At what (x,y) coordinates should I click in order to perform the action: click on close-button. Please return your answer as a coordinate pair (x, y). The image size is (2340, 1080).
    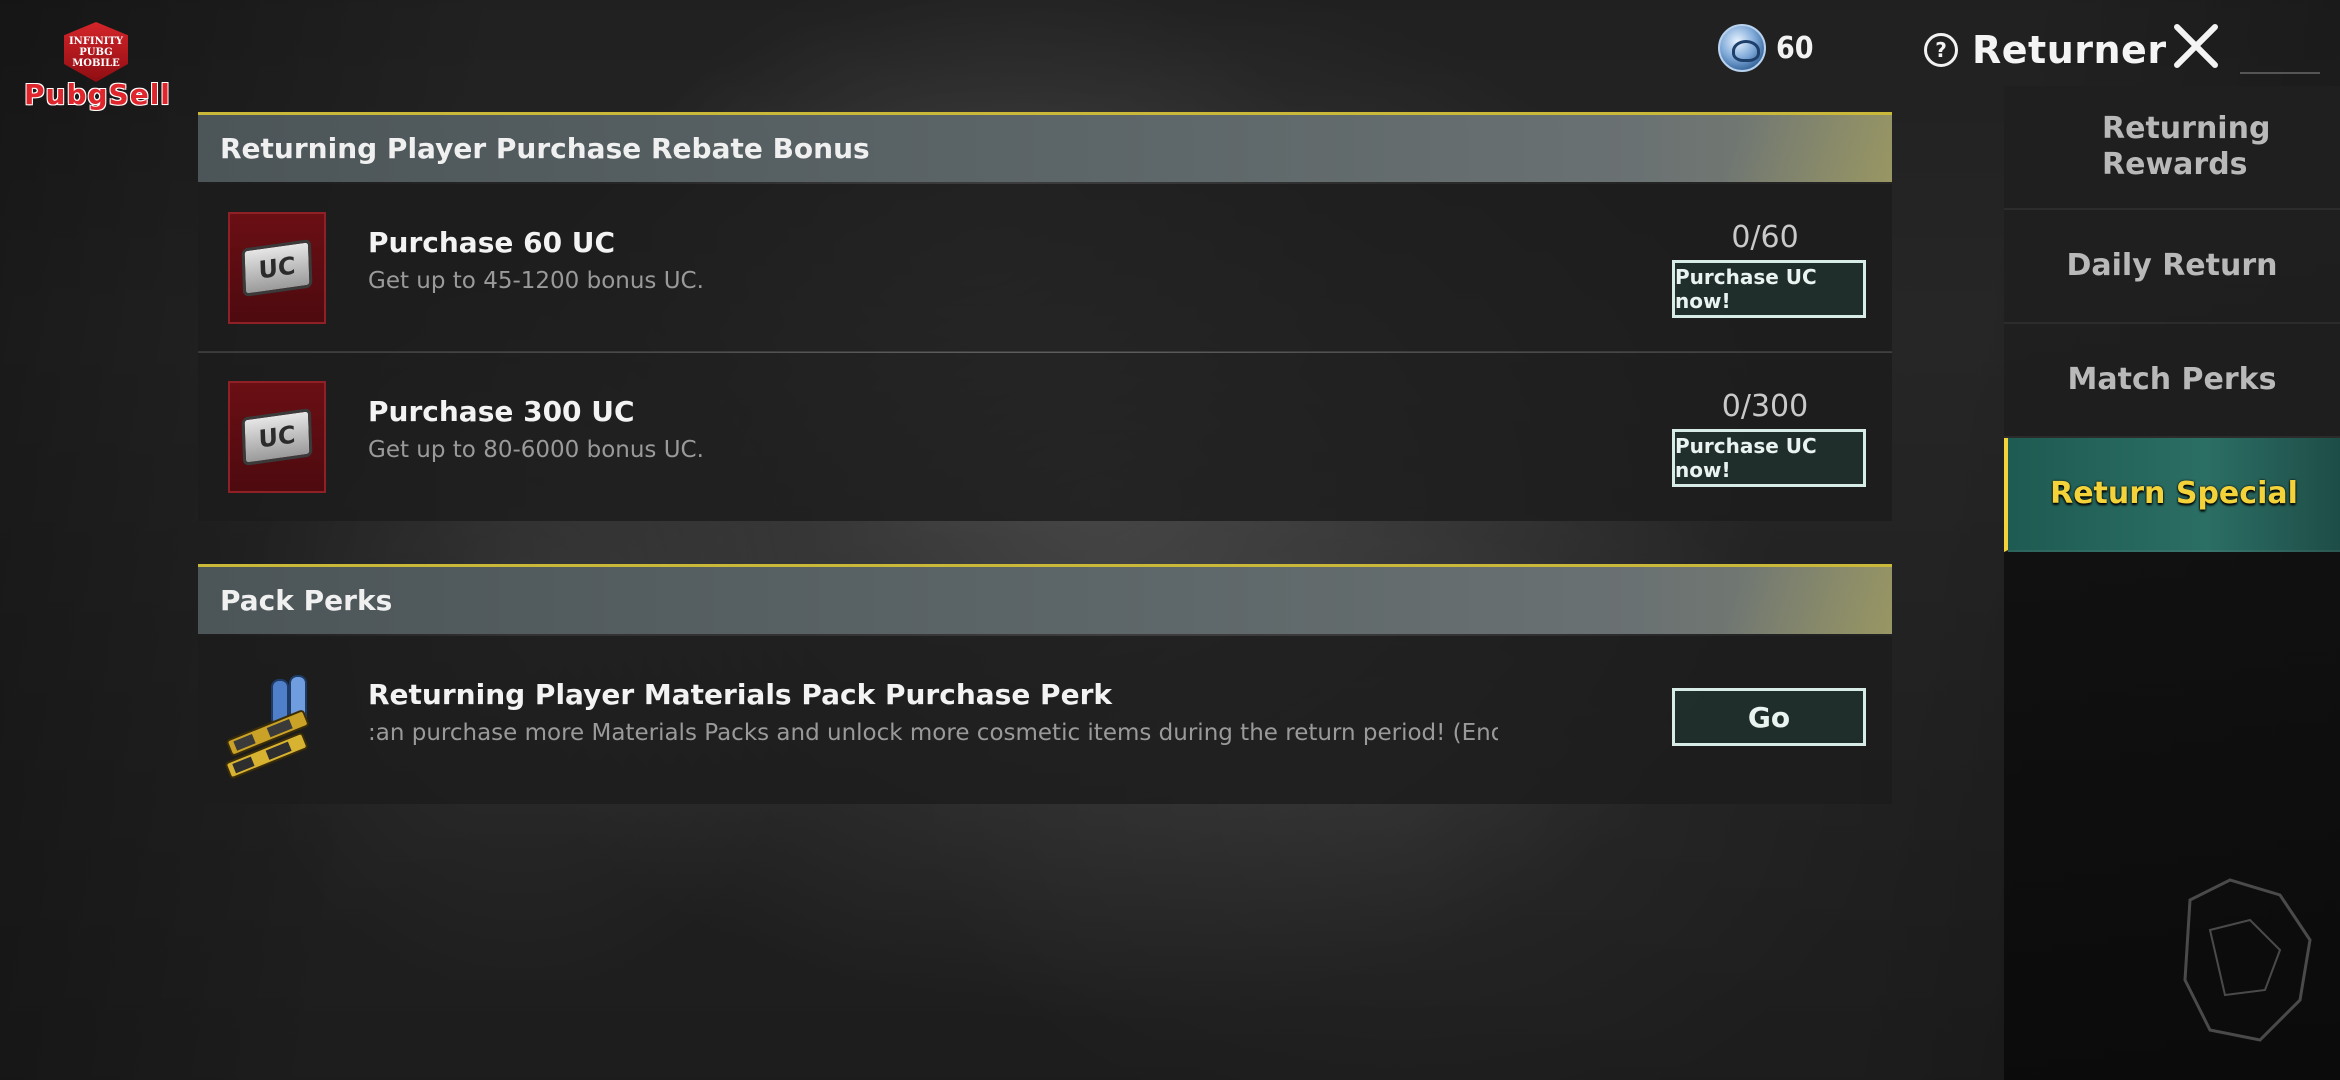
    Looking at the image, I should click on (2196, 46).